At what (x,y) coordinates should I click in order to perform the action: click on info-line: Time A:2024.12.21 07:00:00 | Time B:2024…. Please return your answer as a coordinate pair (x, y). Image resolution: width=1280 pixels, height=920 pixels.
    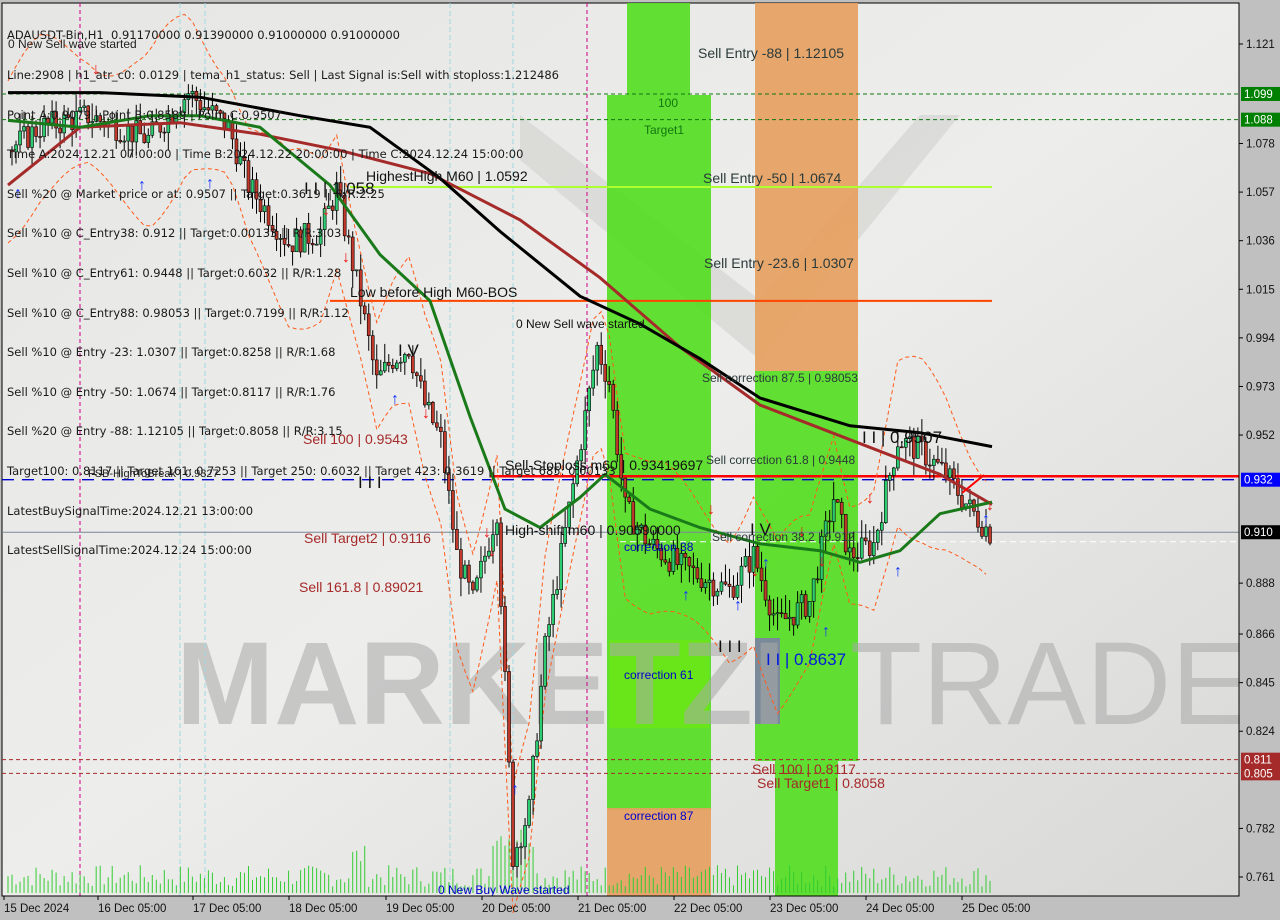
    Looking at the image, I should click on (265, 154).